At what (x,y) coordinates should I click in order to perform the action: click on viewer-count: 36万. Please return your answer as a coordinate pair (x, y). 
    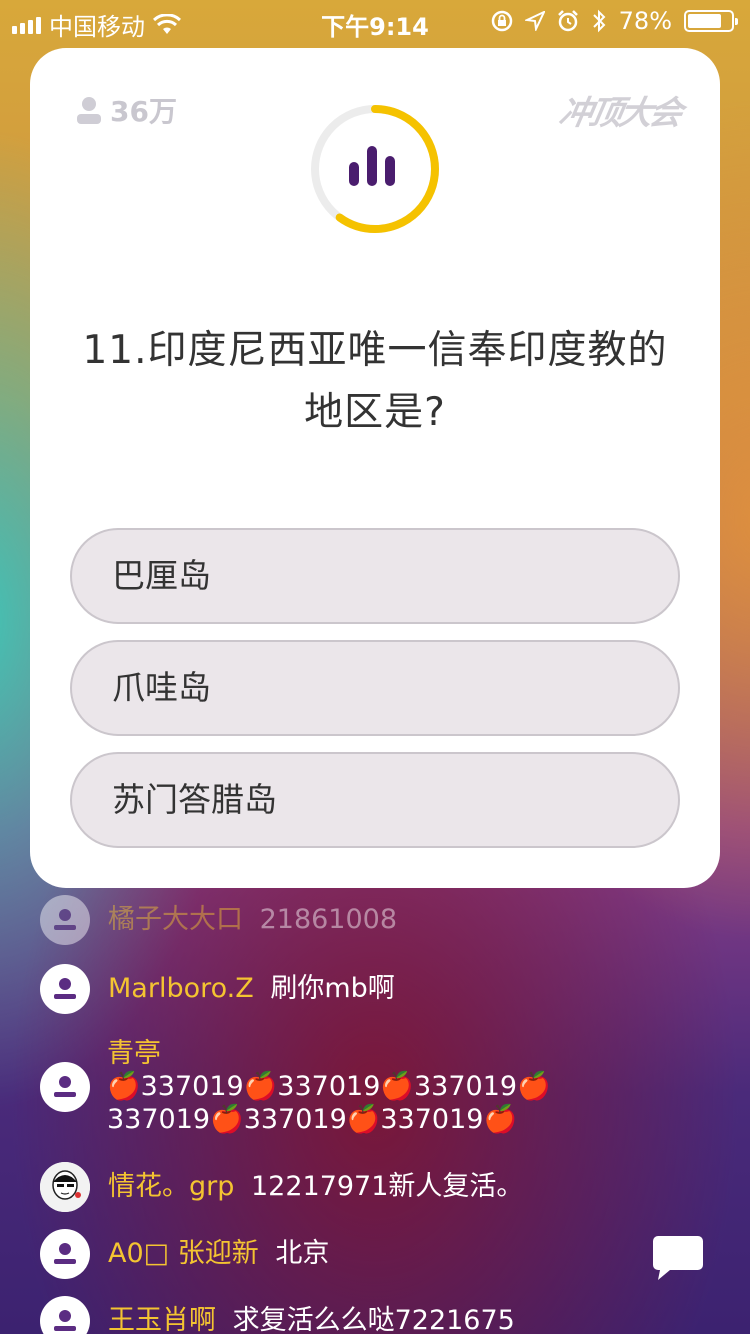
    Looking at the image, I should click on (125, 110).